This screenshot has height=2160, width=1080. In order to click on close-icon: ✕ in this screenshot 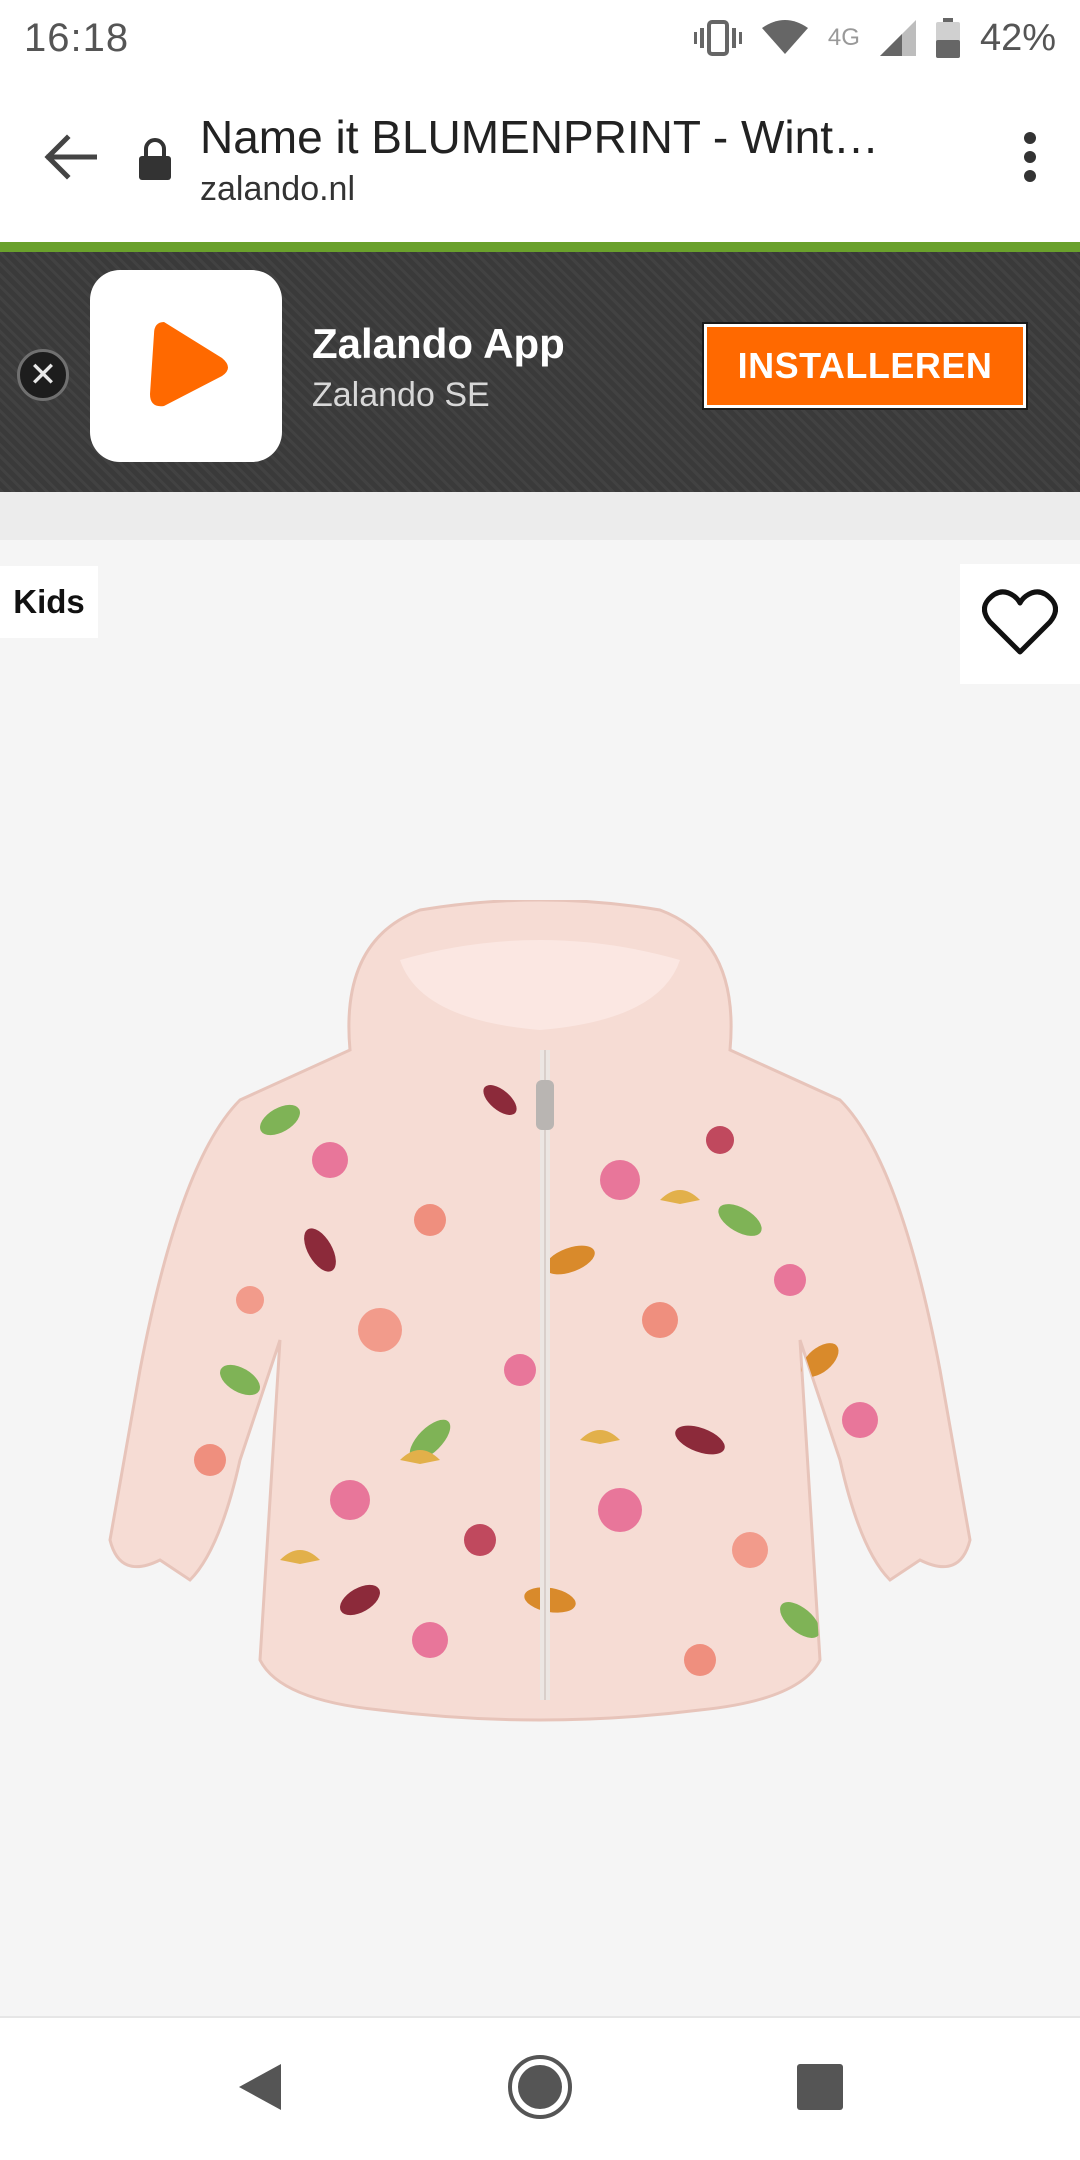, I will do `click(43, 375)`.